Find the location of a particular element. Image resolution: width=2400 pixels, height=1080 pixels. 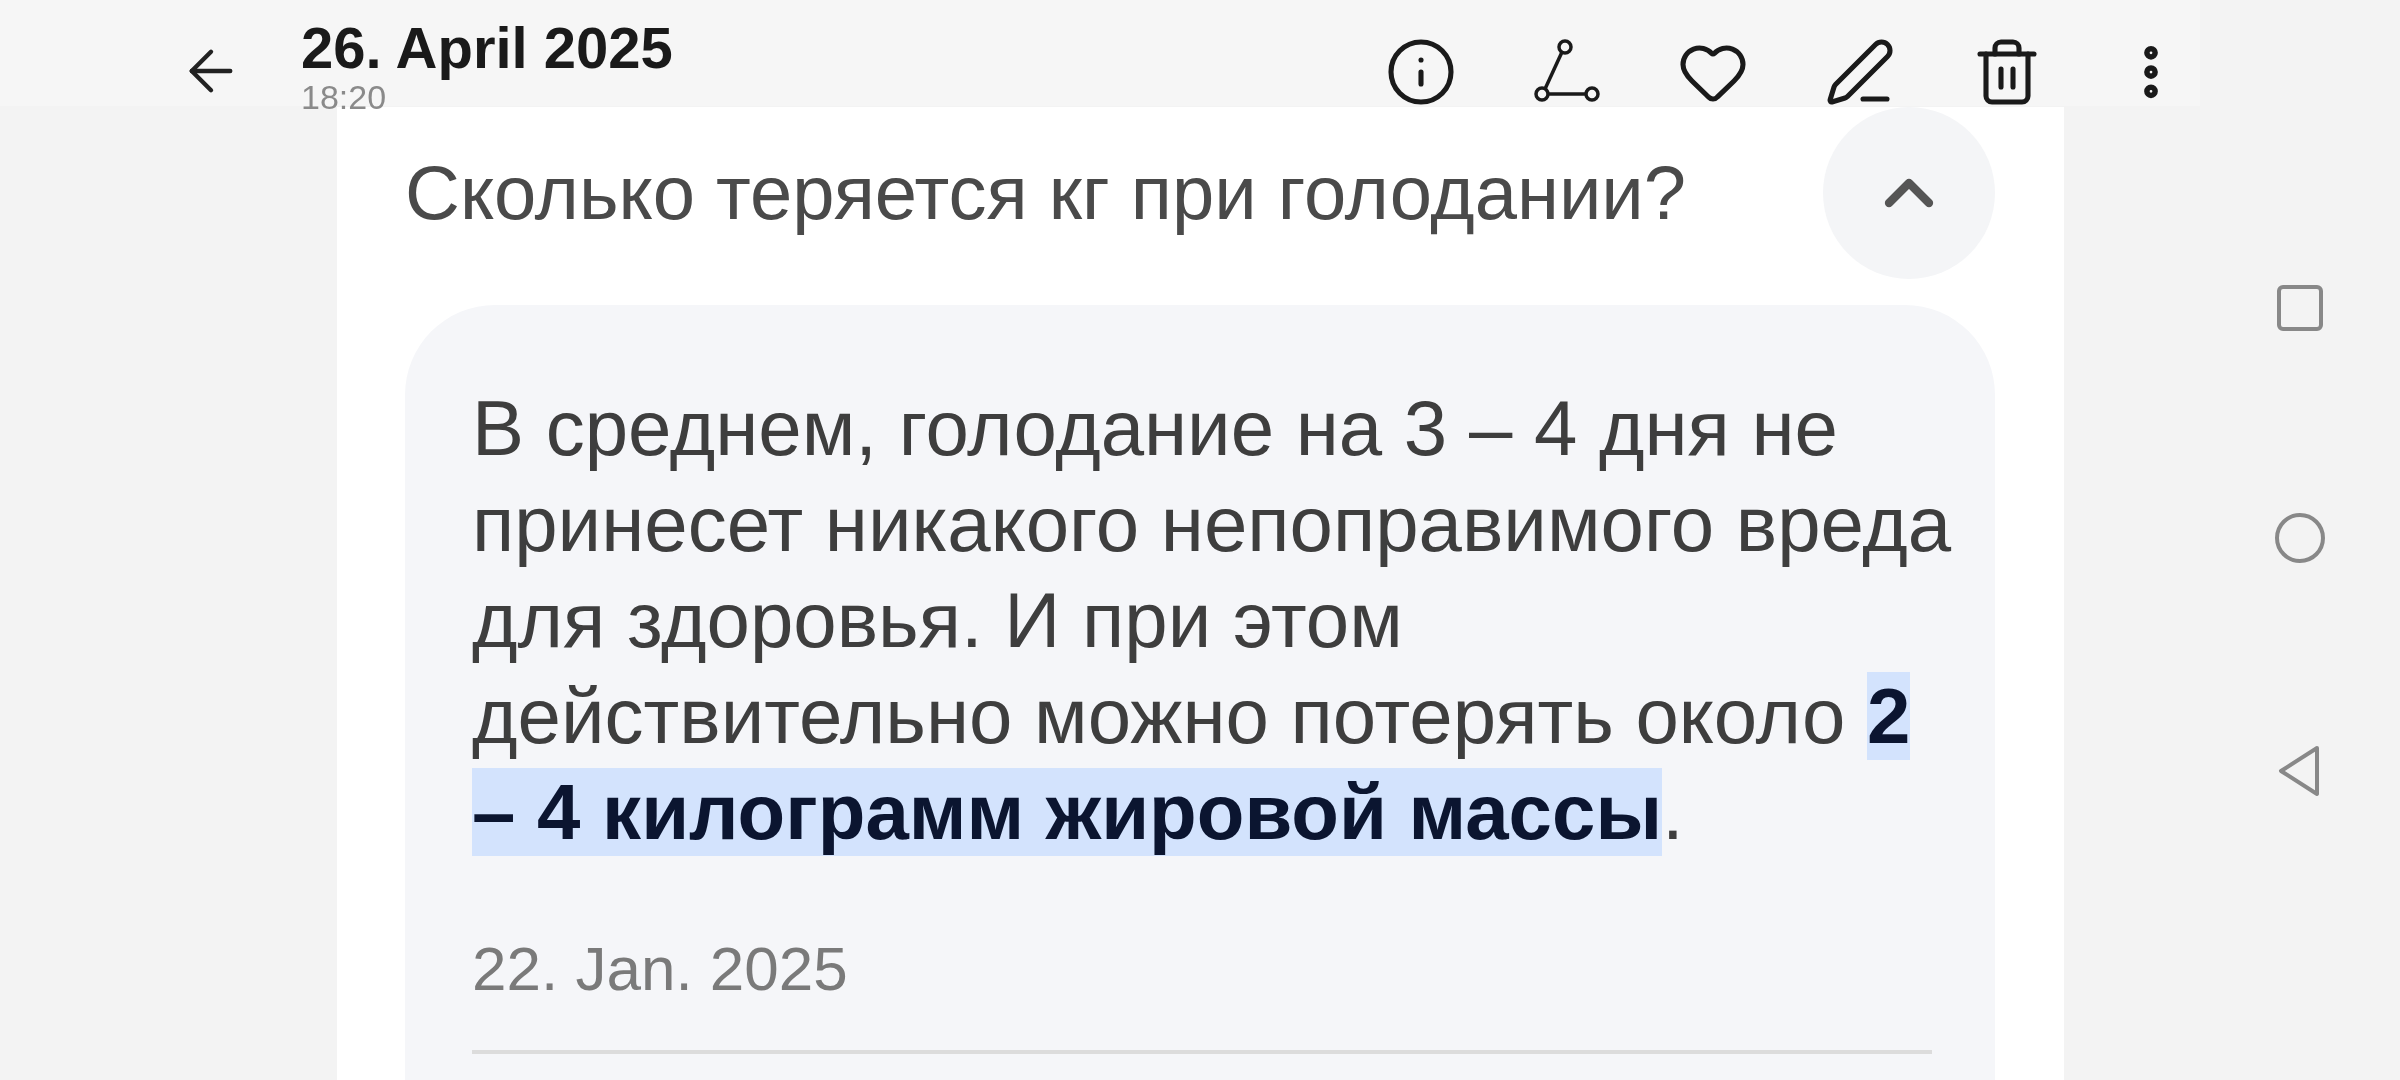

header-title: 26. April 2025 is located at coordinates (487, 48).